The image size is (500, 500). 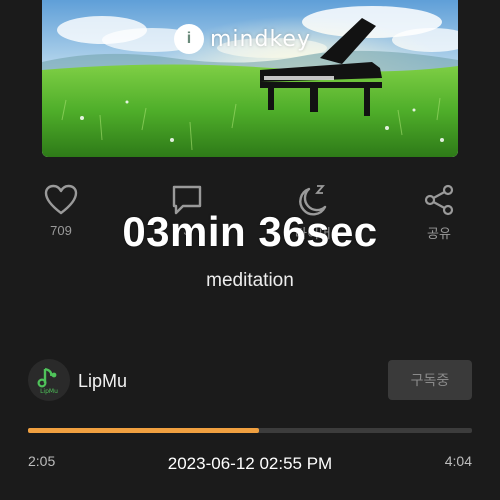 I want to click on brand-text: mindkey, so click(x=260, y=39).